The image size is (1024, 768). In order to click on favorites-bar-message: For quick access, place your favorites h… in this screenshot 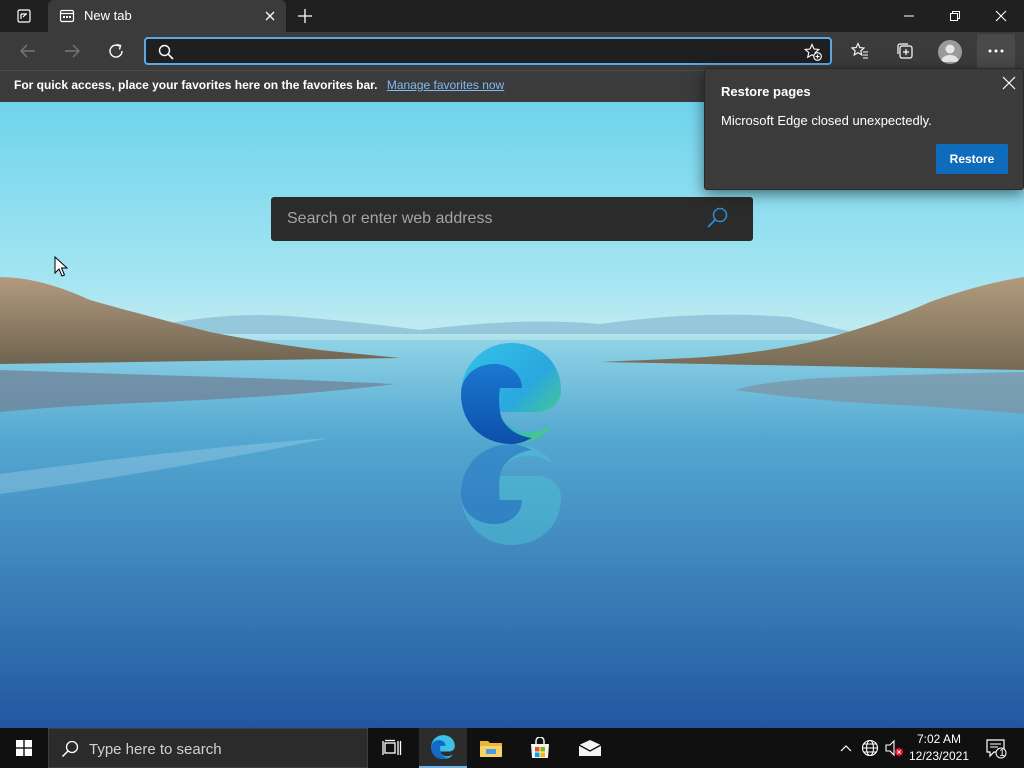, I will do `click(196, 85)`.